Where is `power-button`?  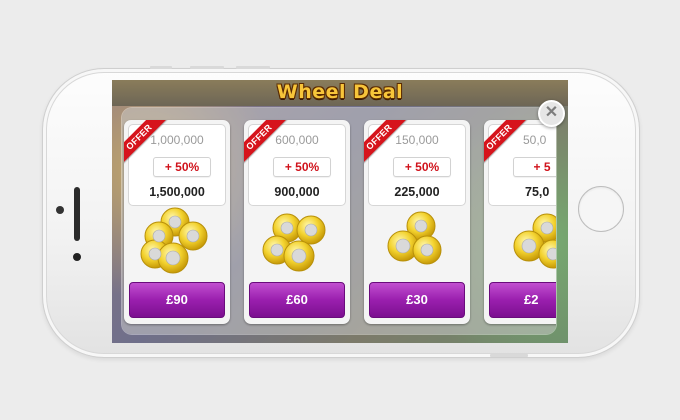 power-button is located at coordinates (509, 355).